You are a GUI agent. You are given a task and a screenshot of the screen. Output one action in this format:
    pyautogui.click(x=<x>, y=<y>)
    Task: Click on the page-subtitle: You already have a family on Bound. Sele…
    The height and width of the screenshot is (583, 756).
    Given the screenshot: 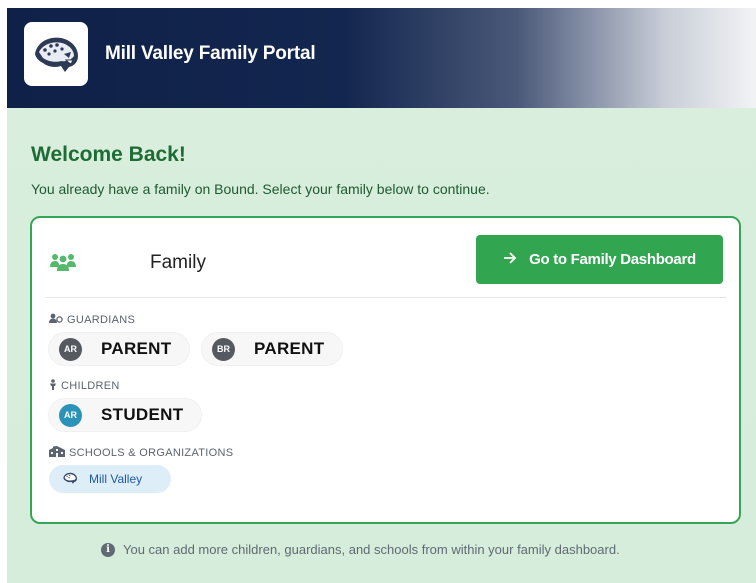 What is the action you would take?
    pyautogui.click(x=260, y=189)
    